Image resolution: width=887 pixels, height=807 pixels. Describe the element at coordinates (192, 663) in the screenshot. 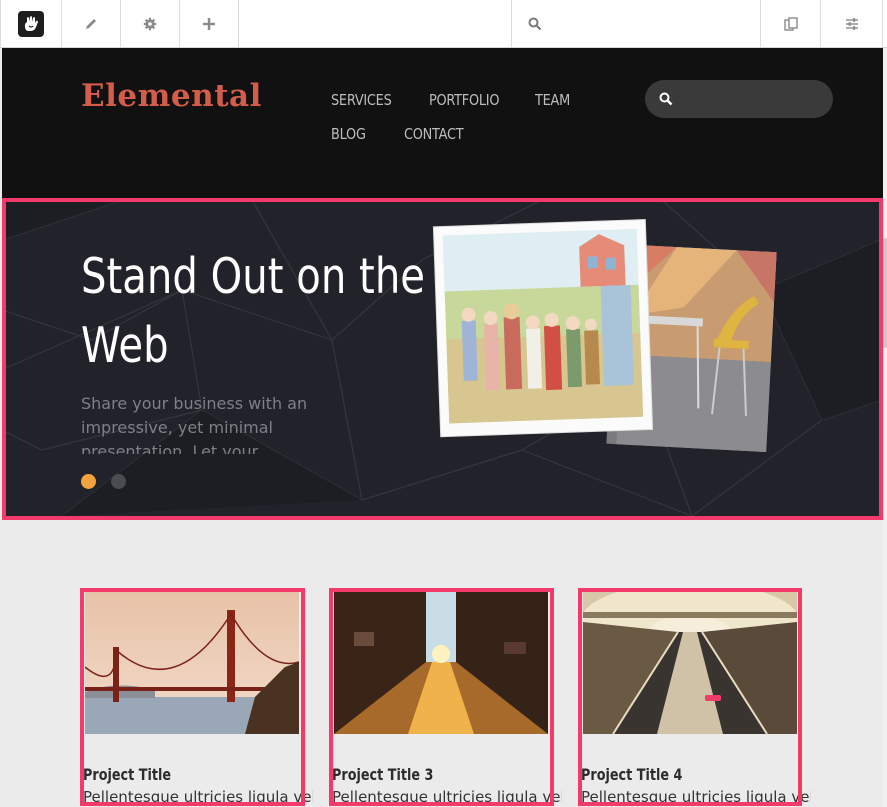

I see `golden-gate-bridge-image` at that location.